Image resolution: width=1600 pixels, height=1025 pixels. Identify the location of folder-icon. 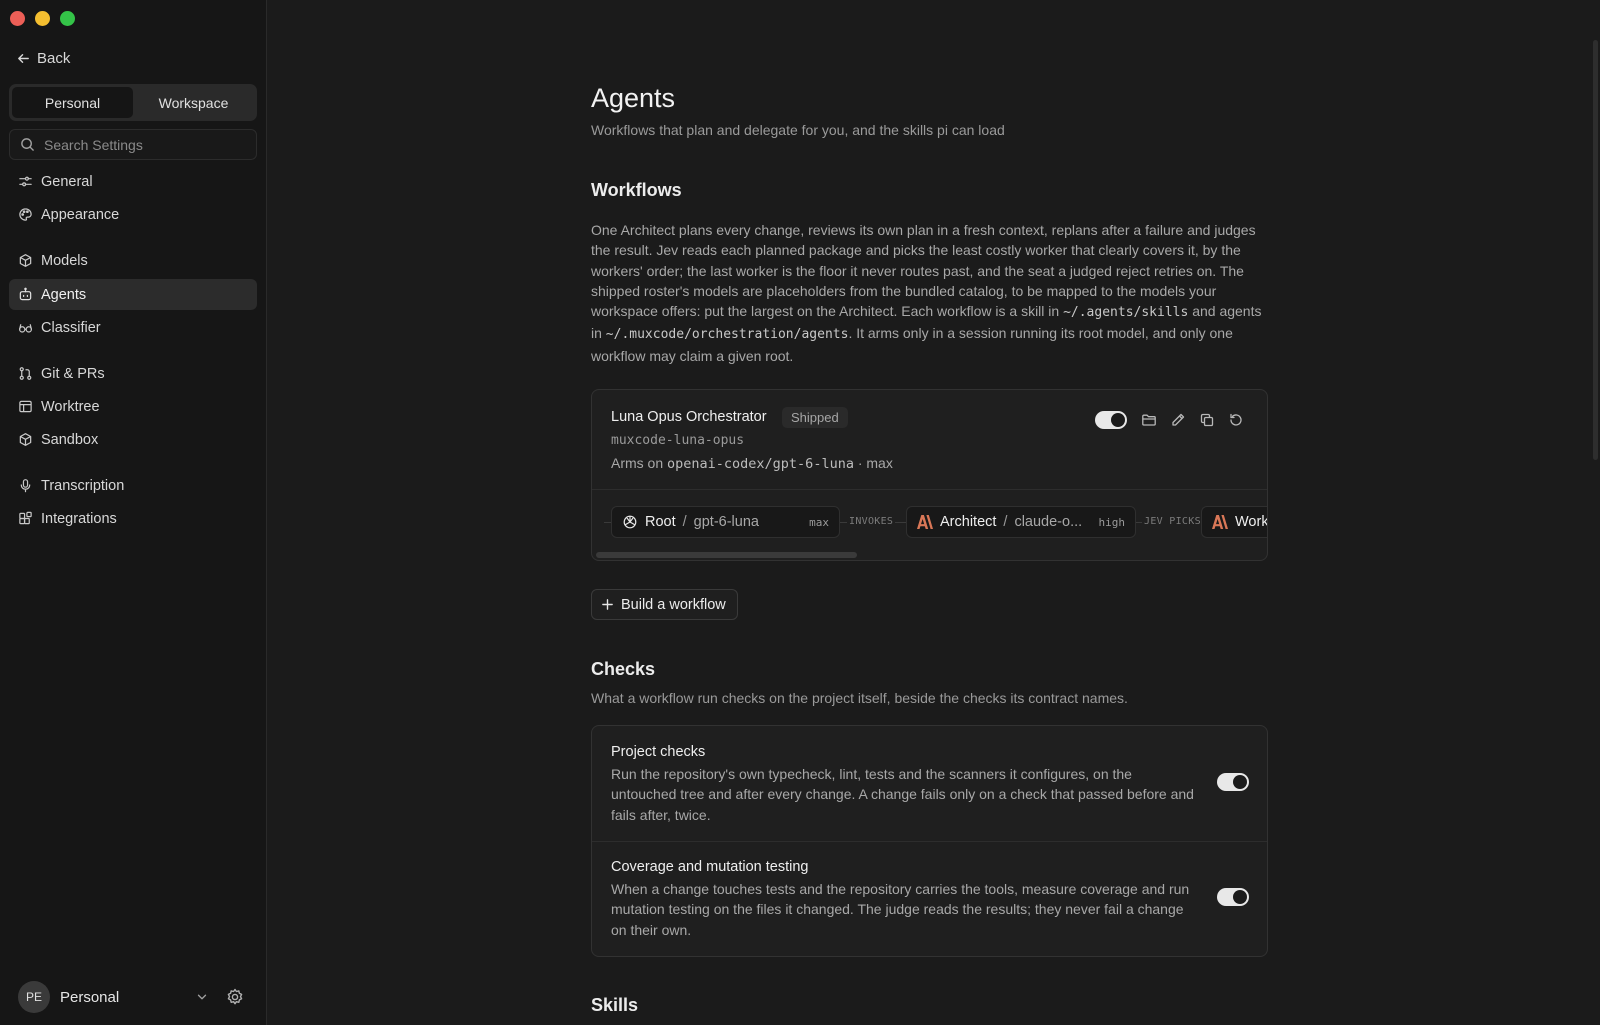
(1149, 420).